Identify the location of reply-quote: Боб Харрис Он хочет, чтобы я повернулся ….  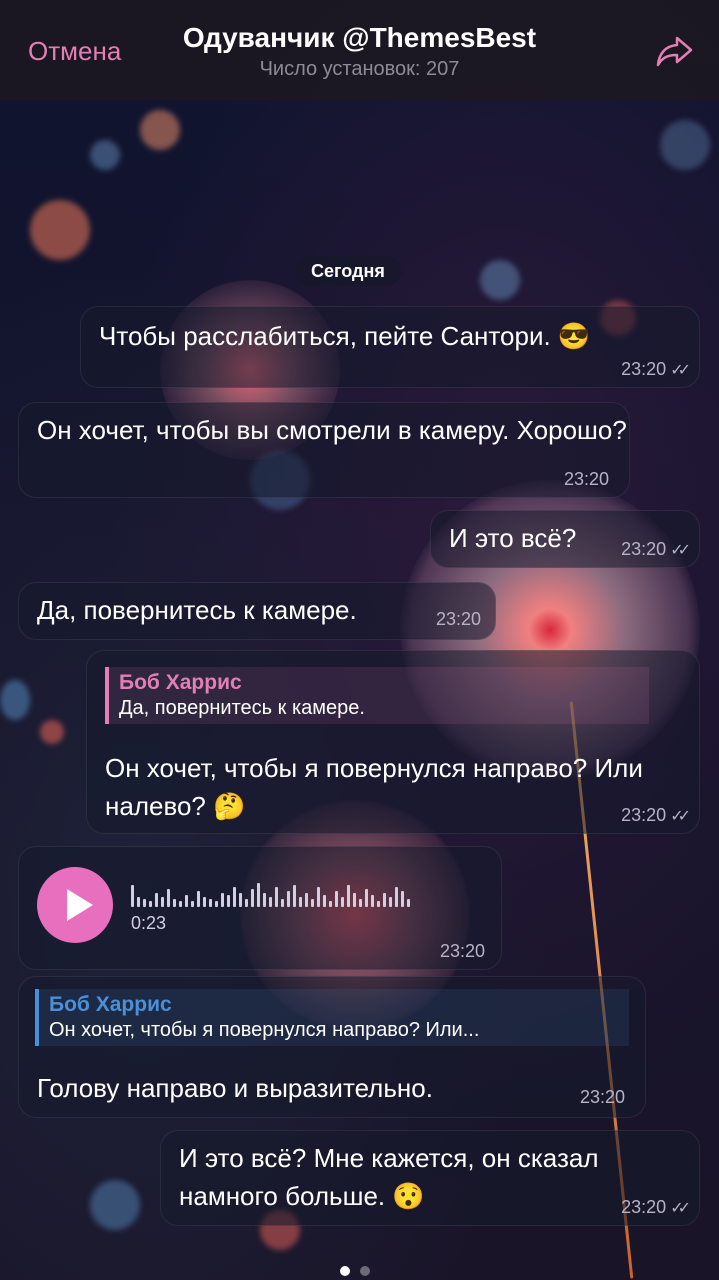
(332, 1017).